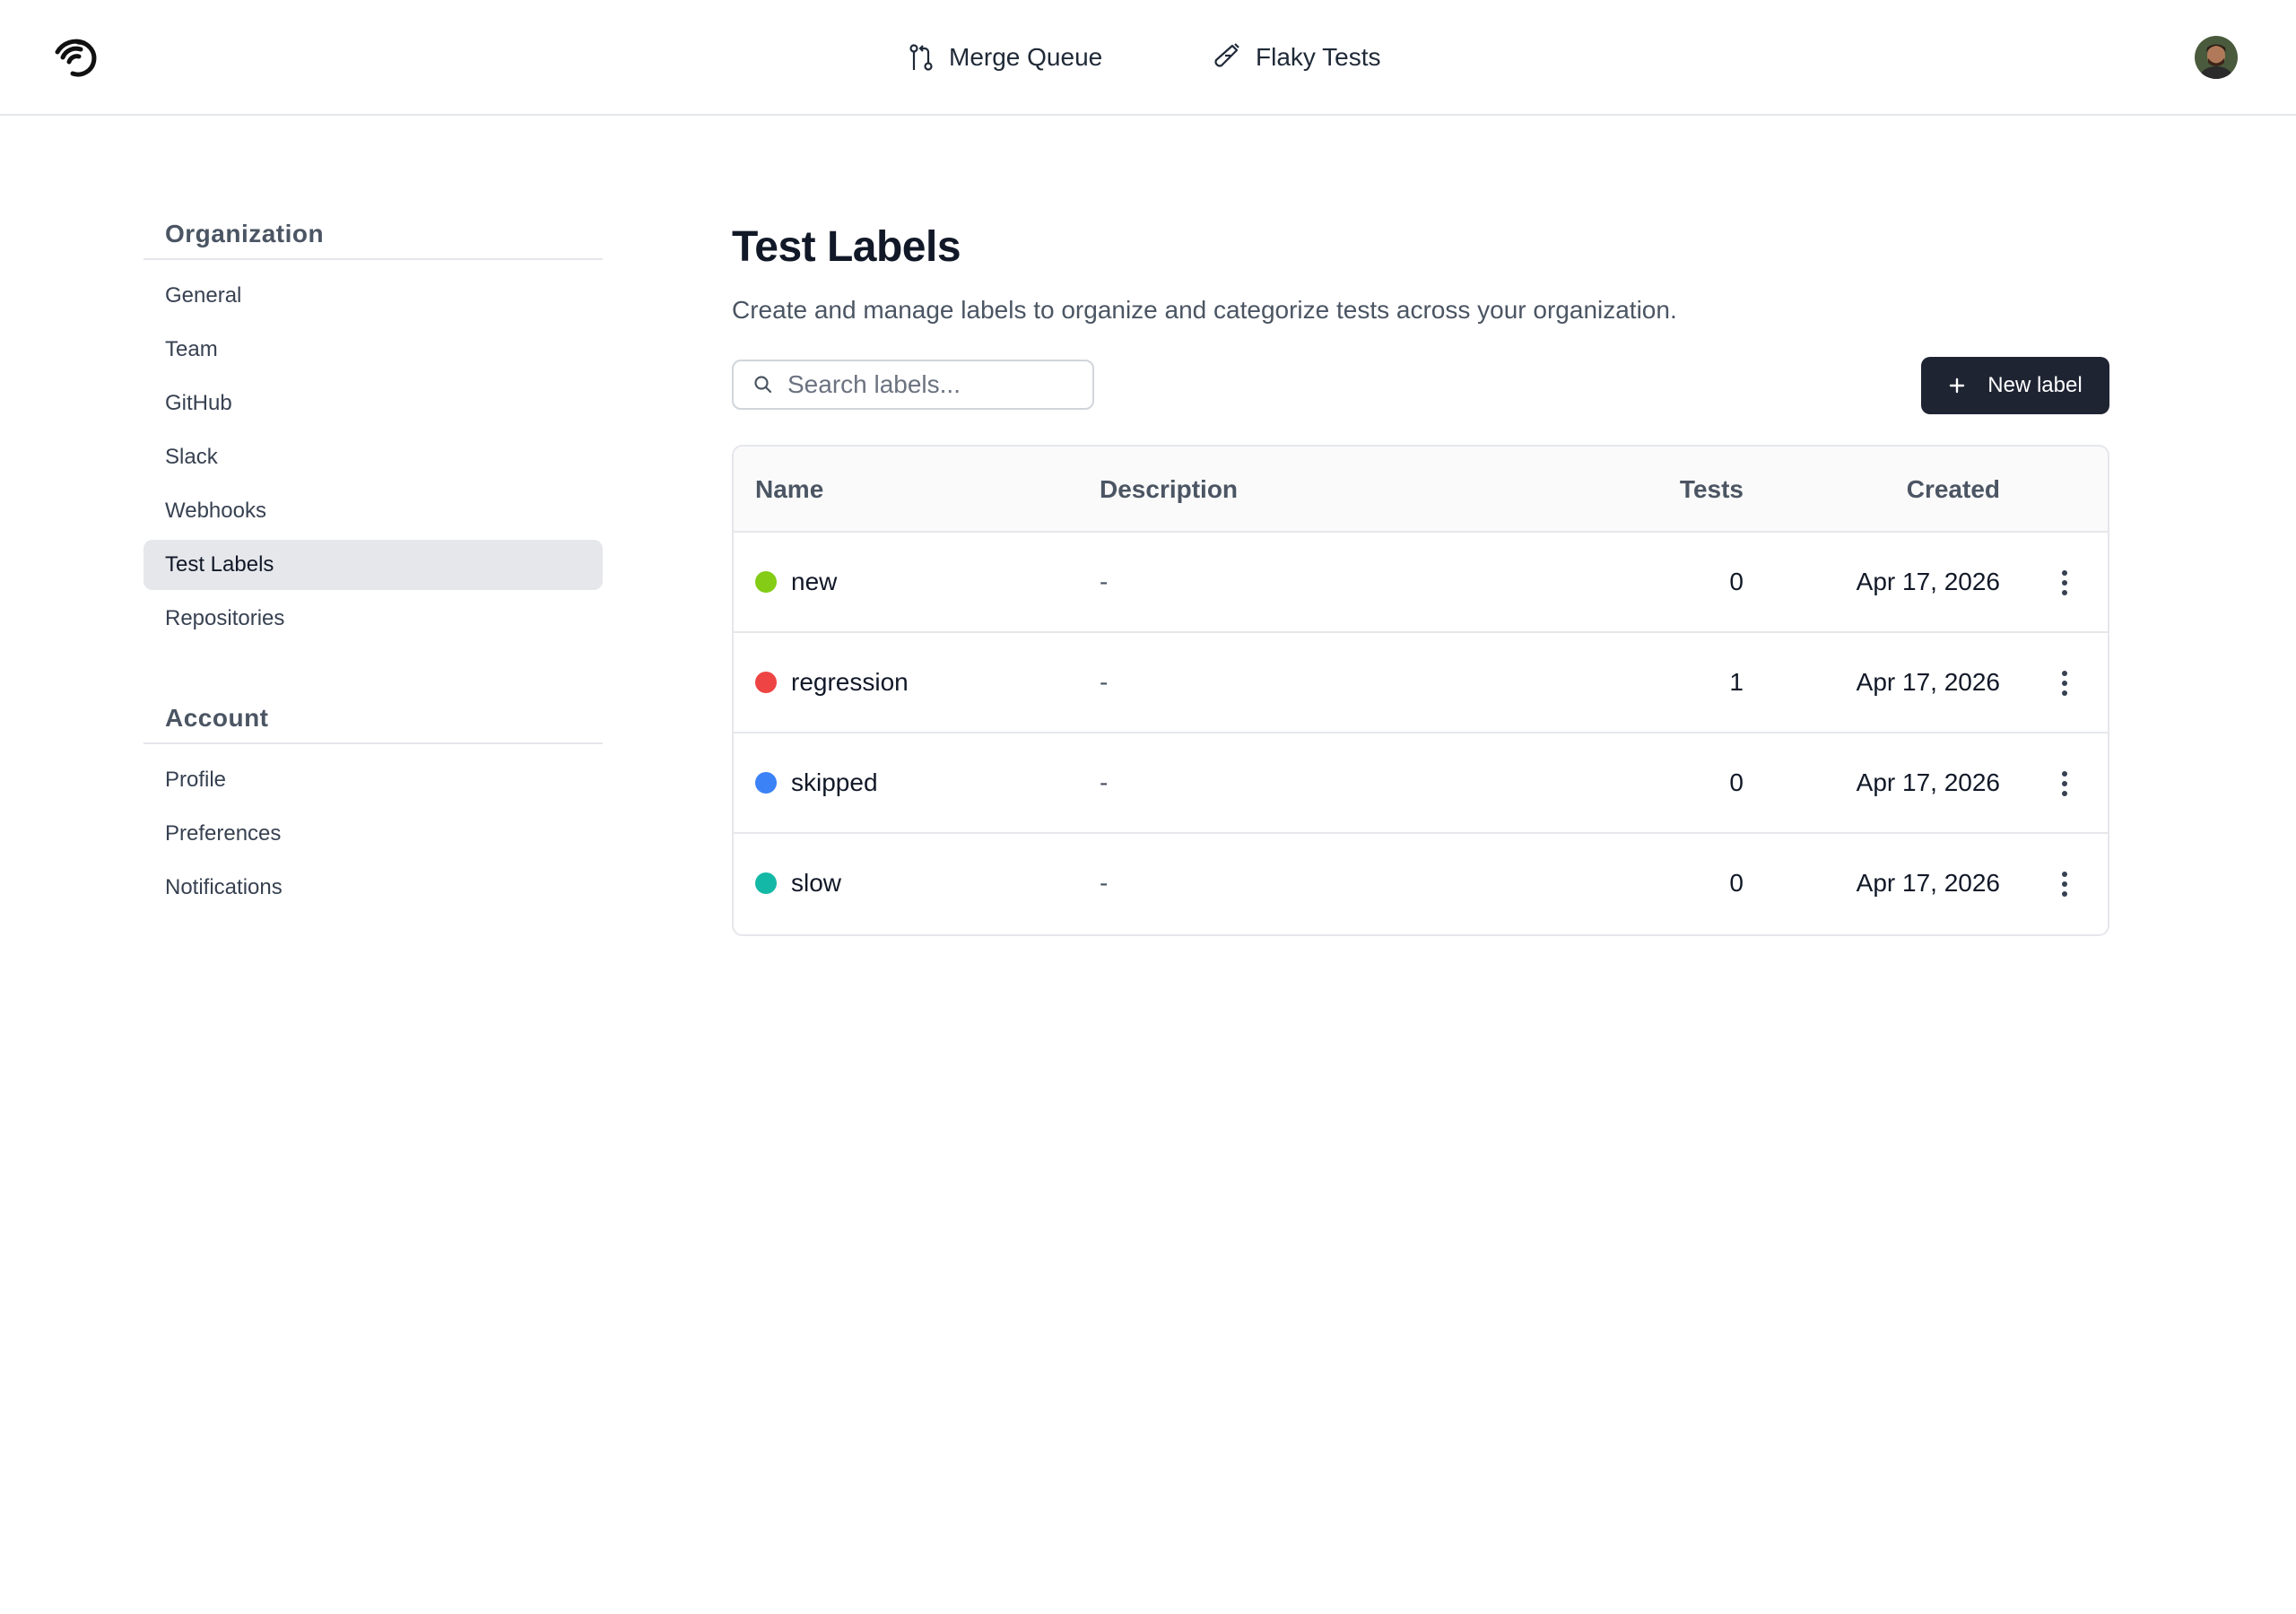 This screenshot has width=2296, height=1614. What do you see at coordinates (373, 403) in the screenshot?
I see `sidebar-item-github: GitHub` at bounding box center [373, 403].